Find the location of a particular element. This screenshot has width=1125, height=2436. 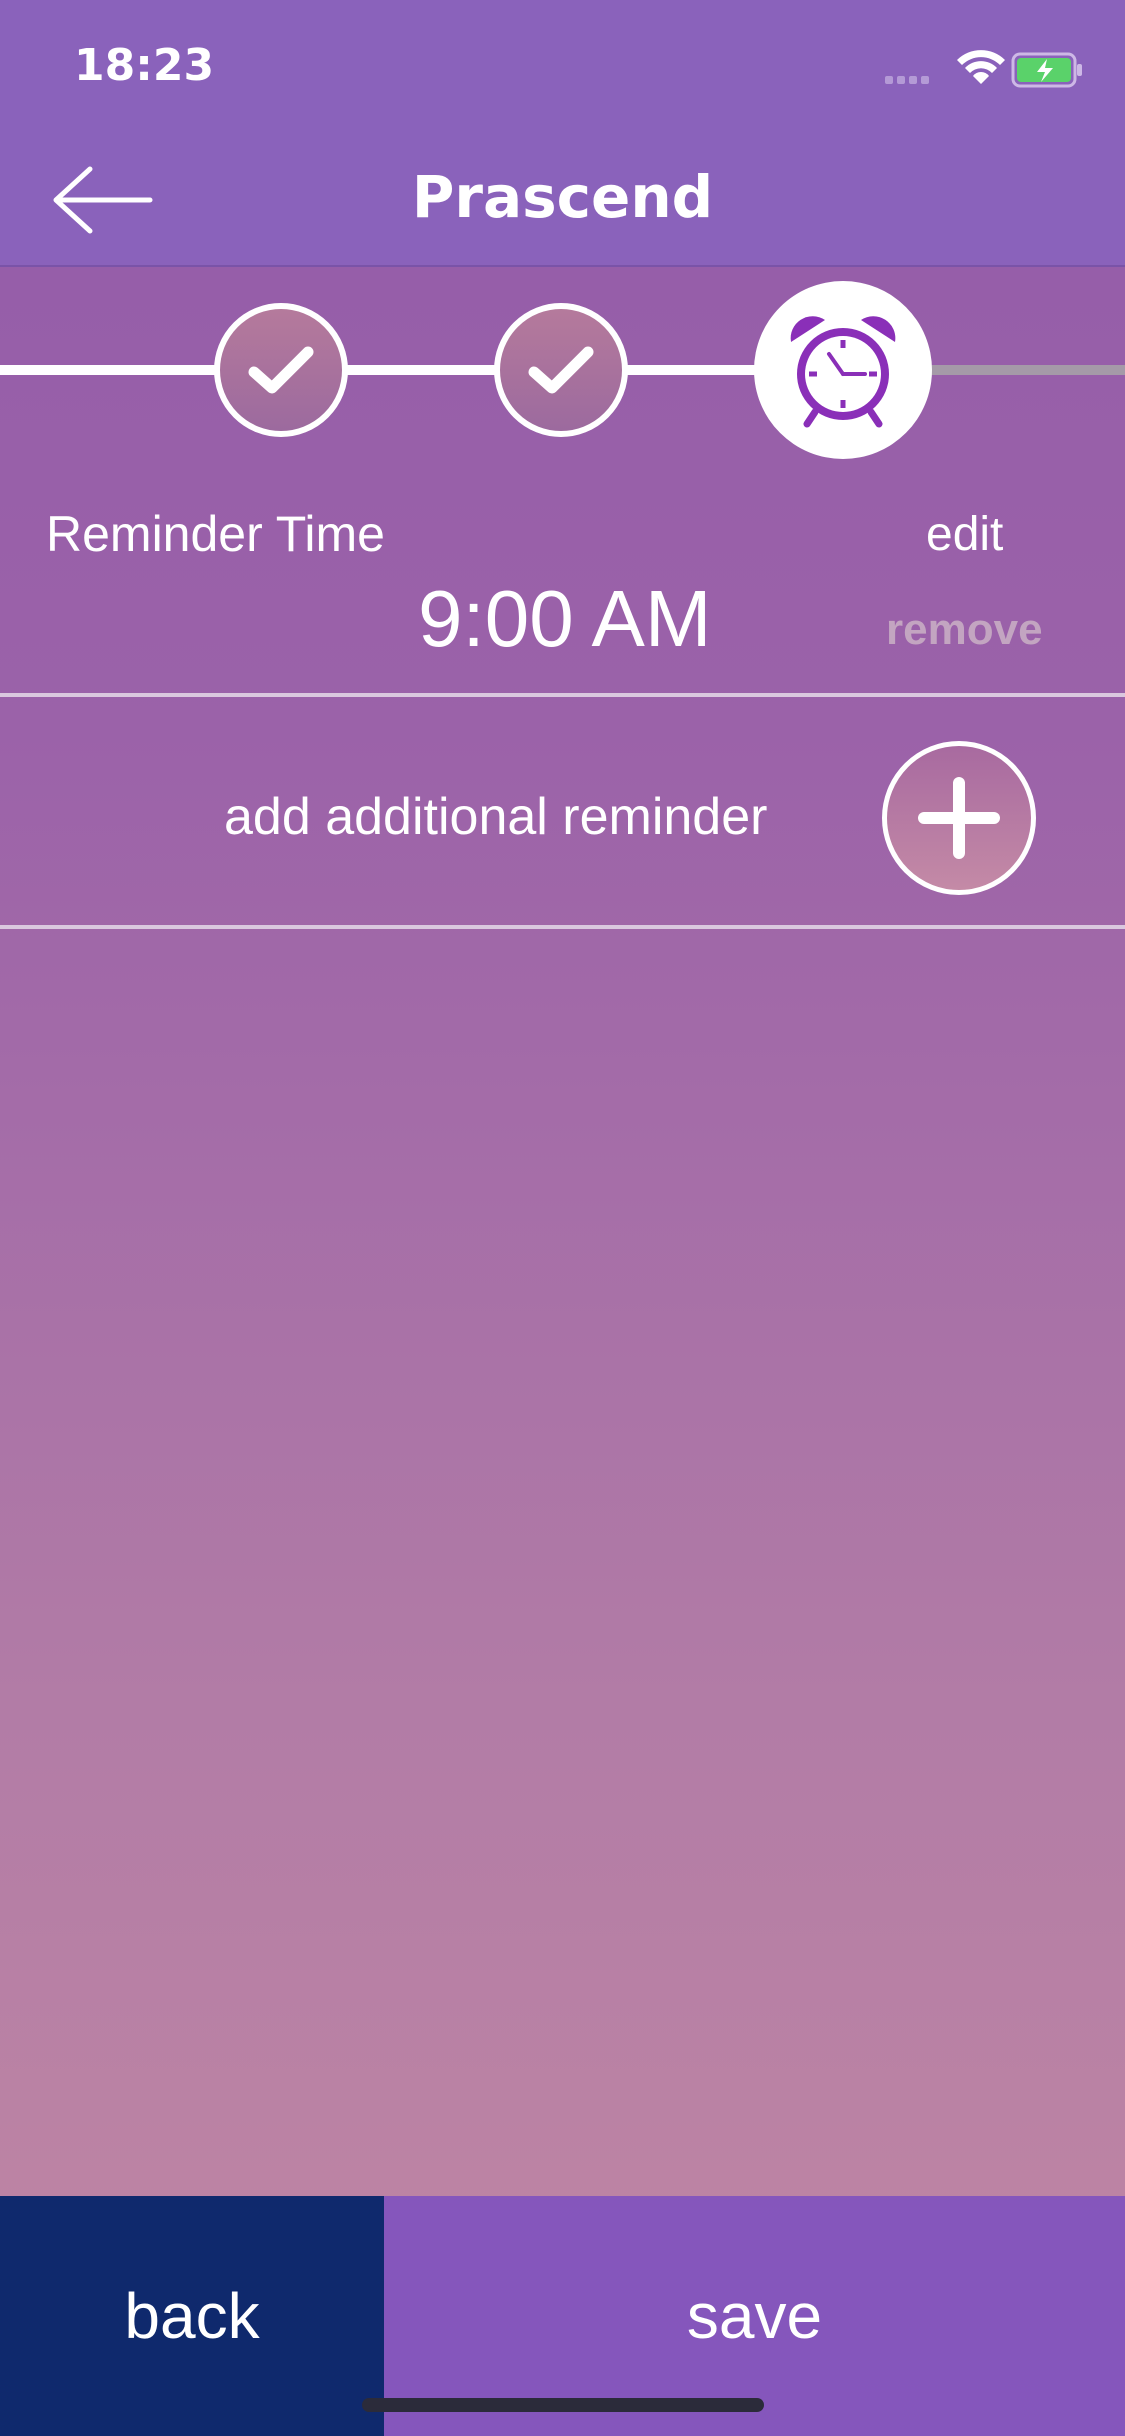

progress-stepper is located at coordinates (562, 370).